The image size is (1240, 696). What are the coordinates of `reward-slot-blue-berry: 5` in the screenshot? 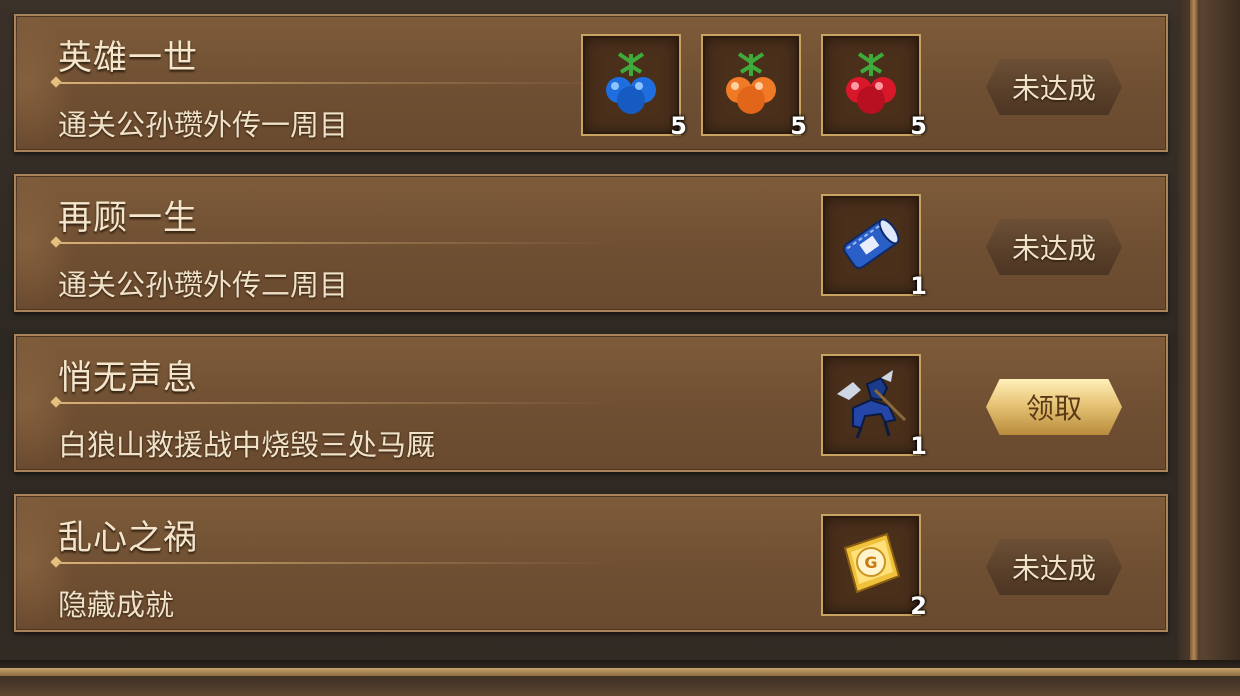 It's located at (634, 87).